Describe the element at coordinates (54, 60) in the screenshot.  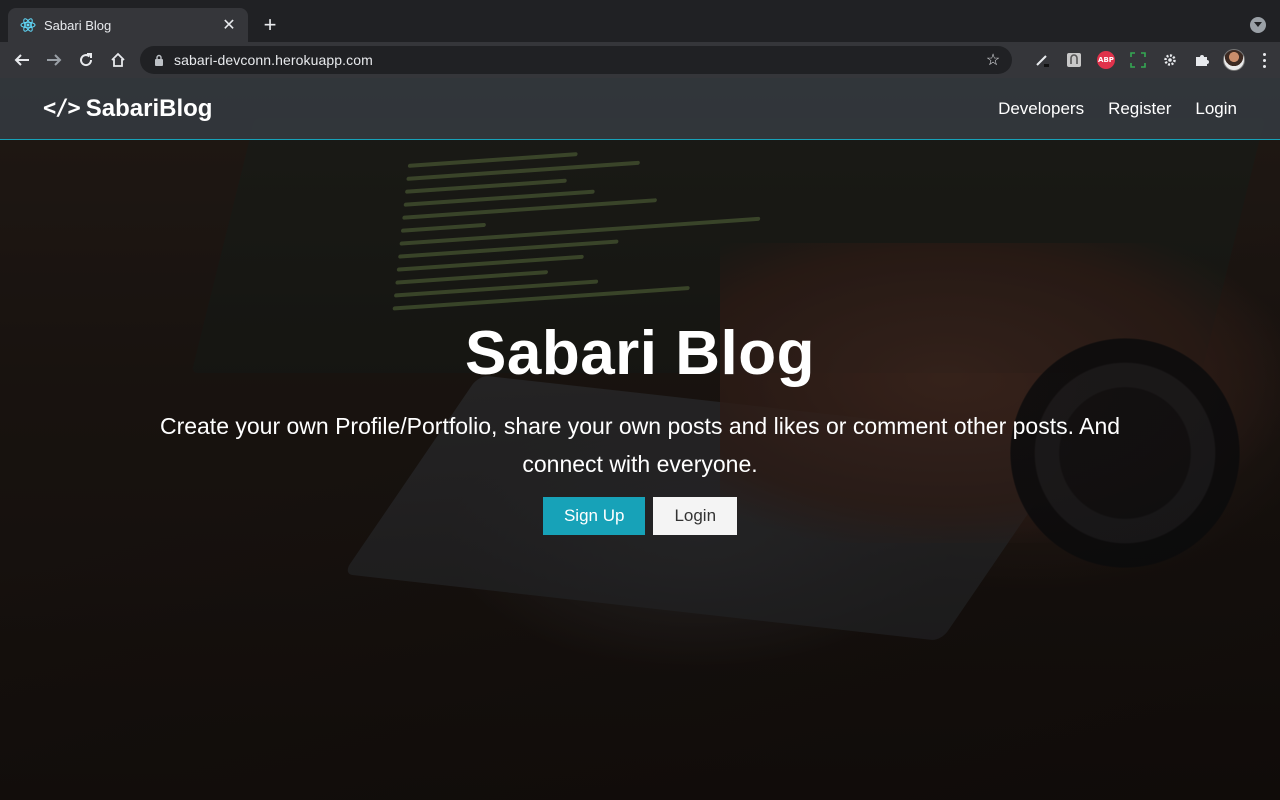
I see `forward-arrow-icon` at that location.